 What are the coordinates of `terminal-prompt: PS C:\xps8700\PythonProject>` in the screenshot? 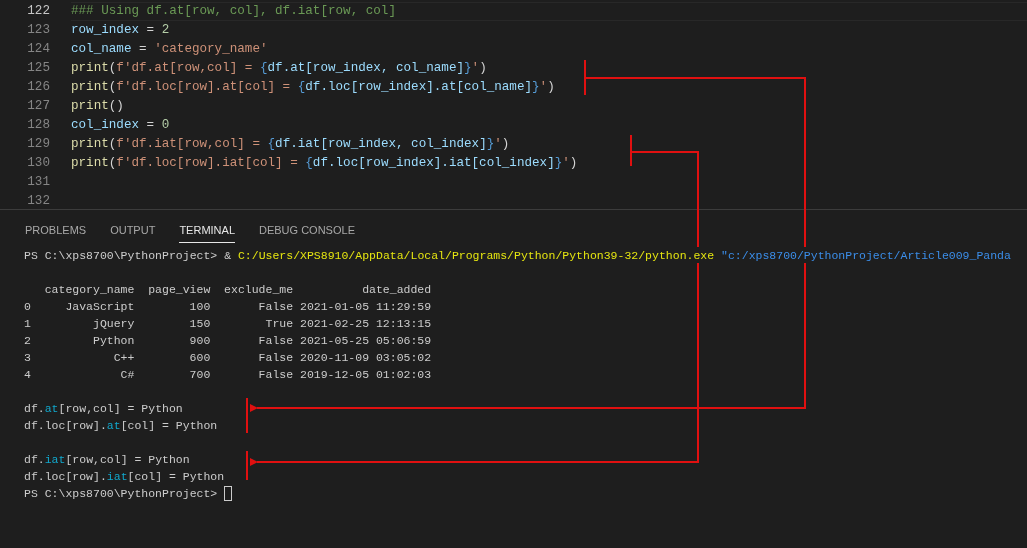 It's located at (121, 494).